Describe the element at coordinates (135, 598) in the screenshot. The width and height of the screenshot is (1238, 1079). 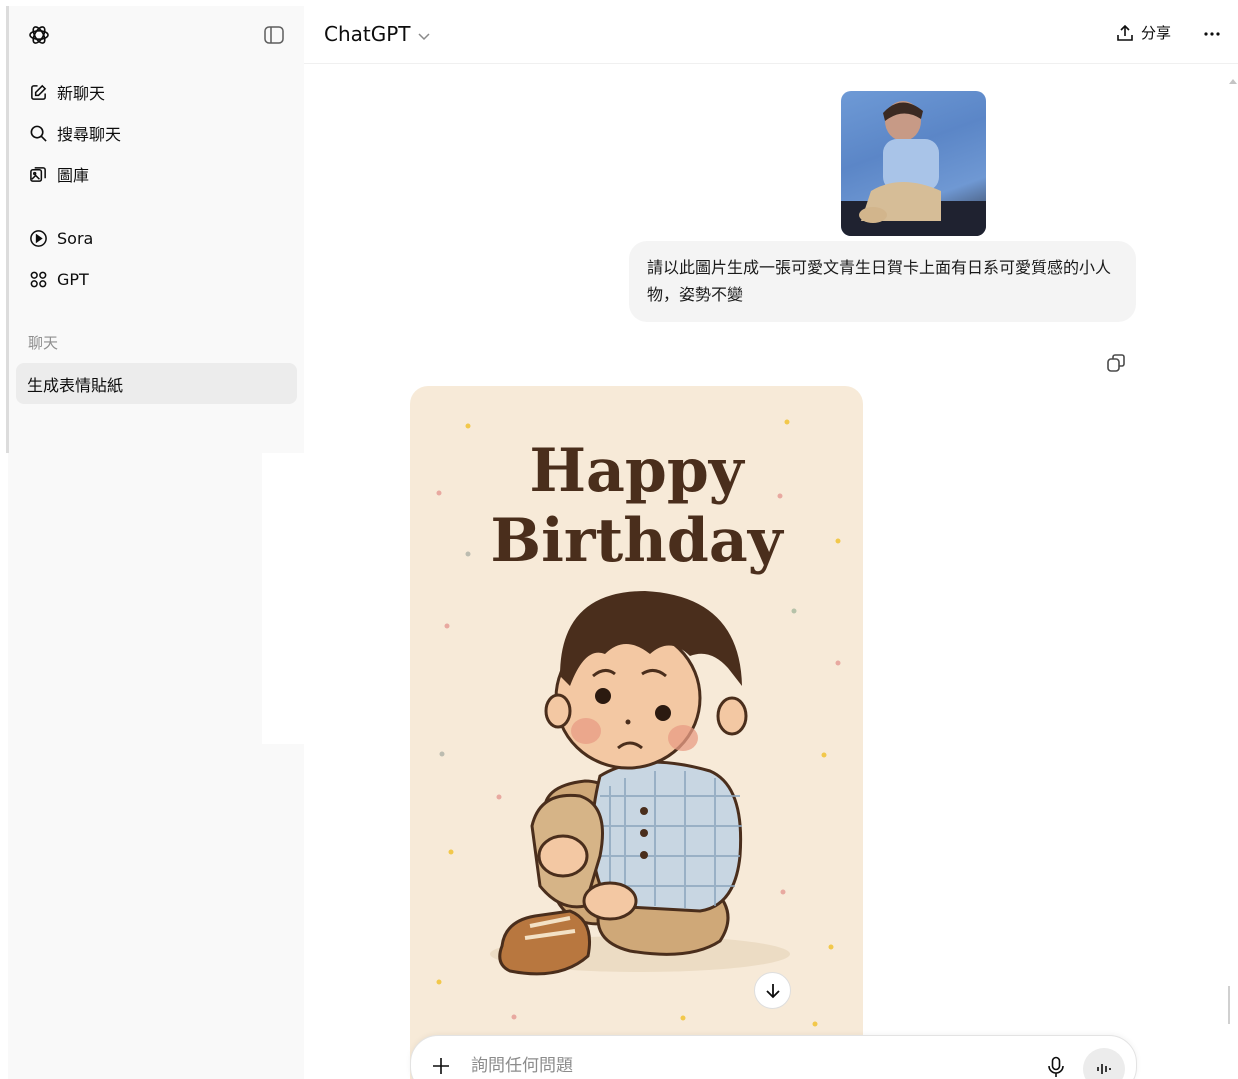
I see `sidebar-lower` at that location.